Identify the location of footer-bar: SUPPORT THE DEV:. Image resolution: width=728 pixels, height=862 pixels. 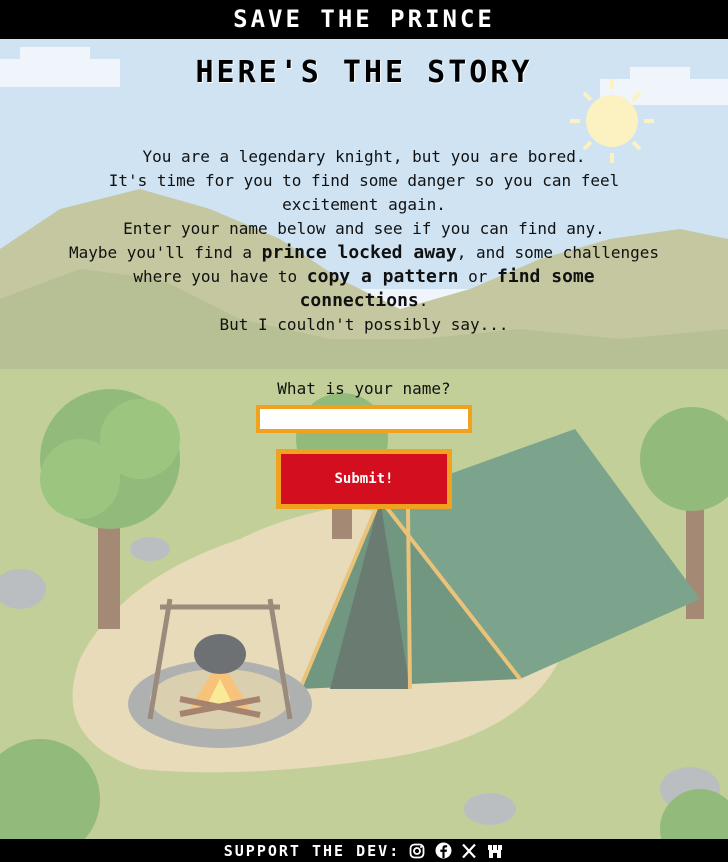
(364, 850).